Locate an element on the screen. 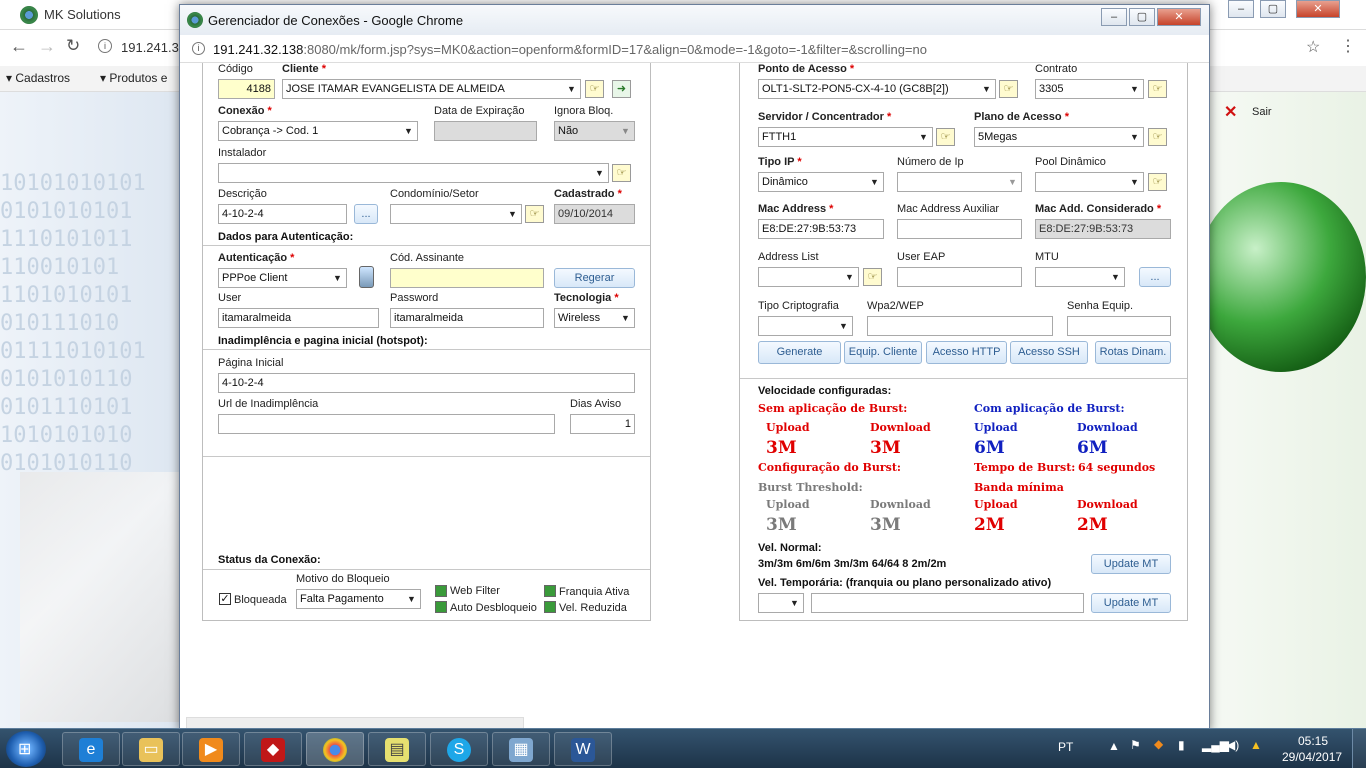 The height and width of the screenshot is (768, 1366). taskbar-chrome is located at coordinates (335, 749).